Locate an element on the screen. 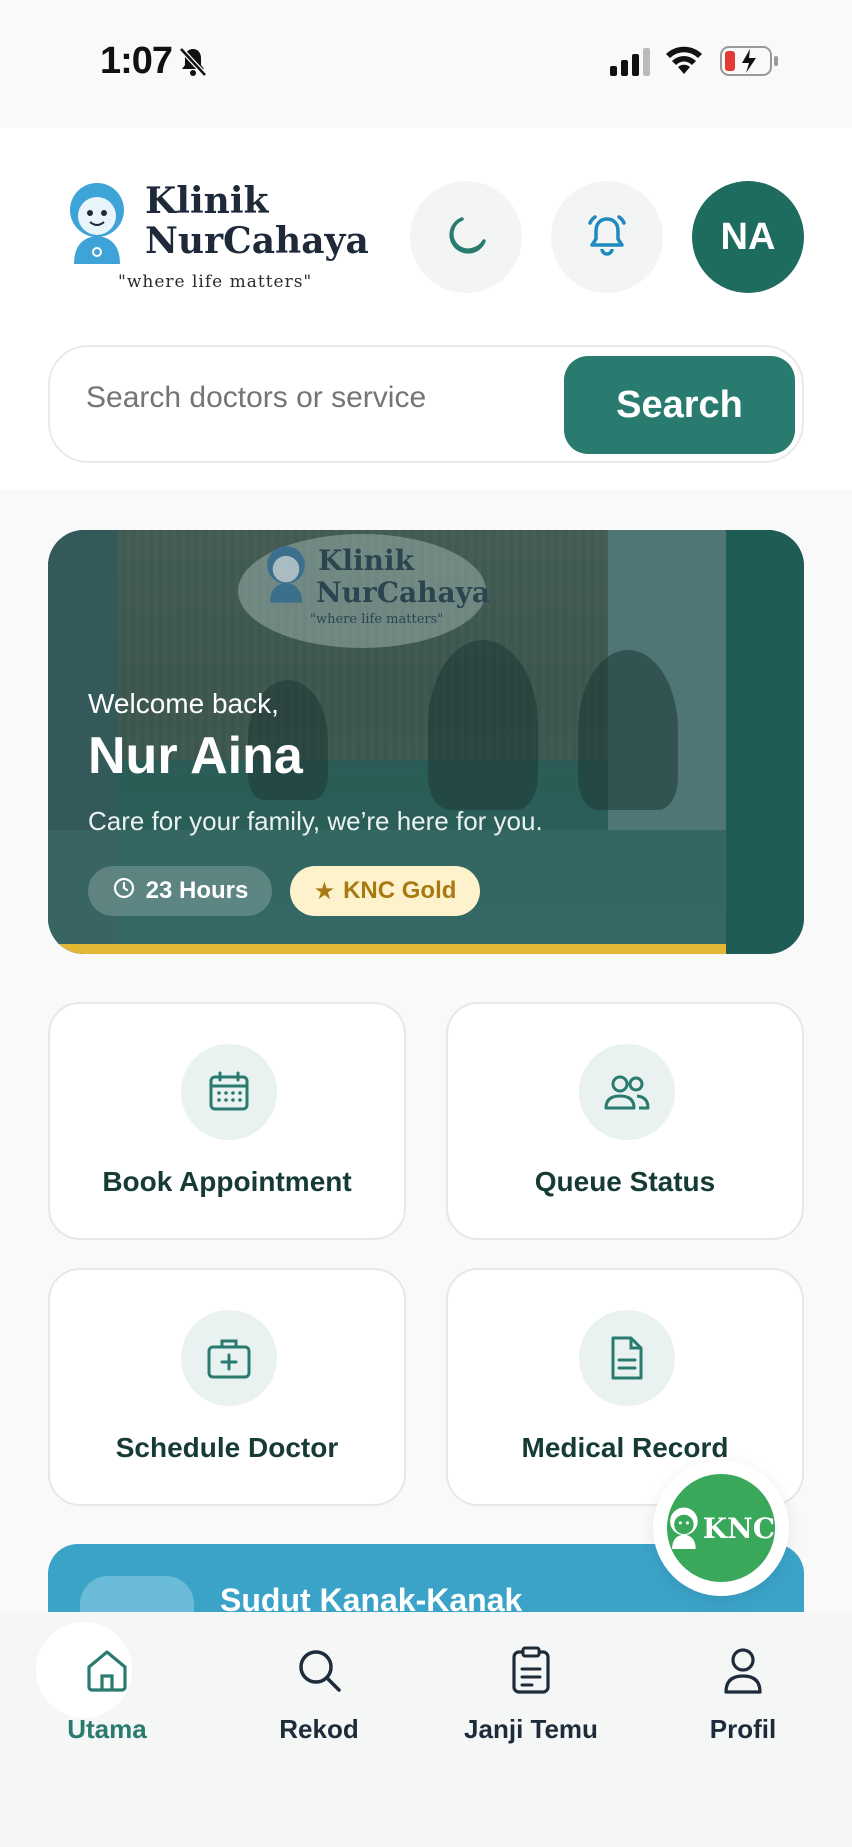  logo-name-line2: NurCahaya is located at coordinates (257, 241).